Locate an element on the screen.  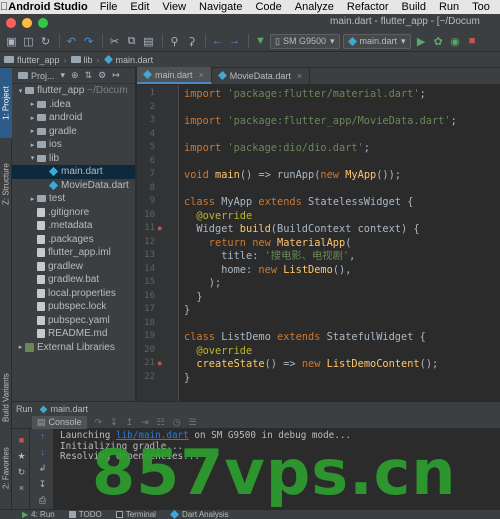
redo-icon: ↷ is located at coordinates (88, 41).